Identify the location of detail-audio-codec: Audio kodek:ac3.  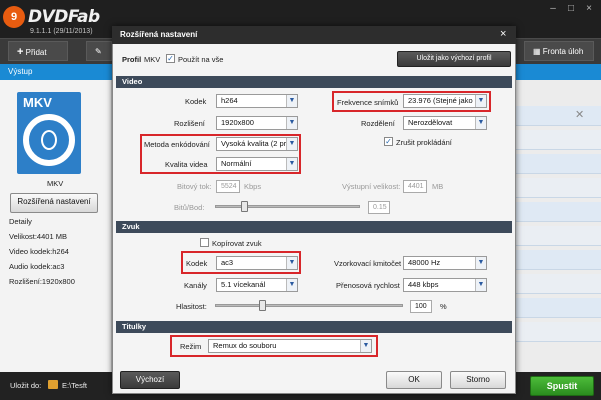
(37, 266).